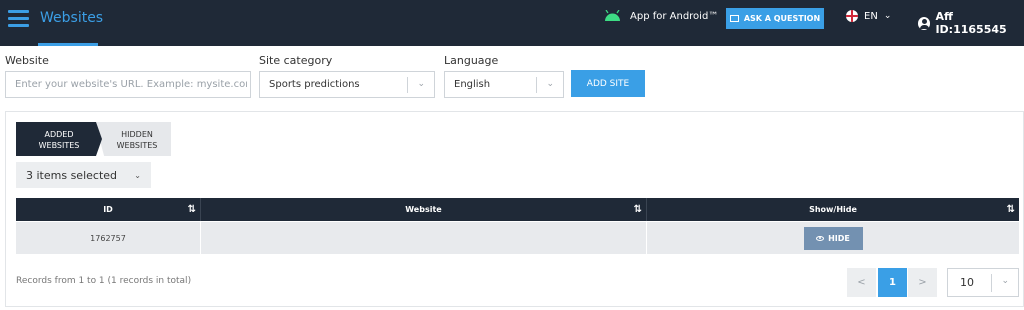  What do you see at coordinates (296, 60) in the screenshot?
I see `site-category-label: Site category` at bounding box center [296, 60].